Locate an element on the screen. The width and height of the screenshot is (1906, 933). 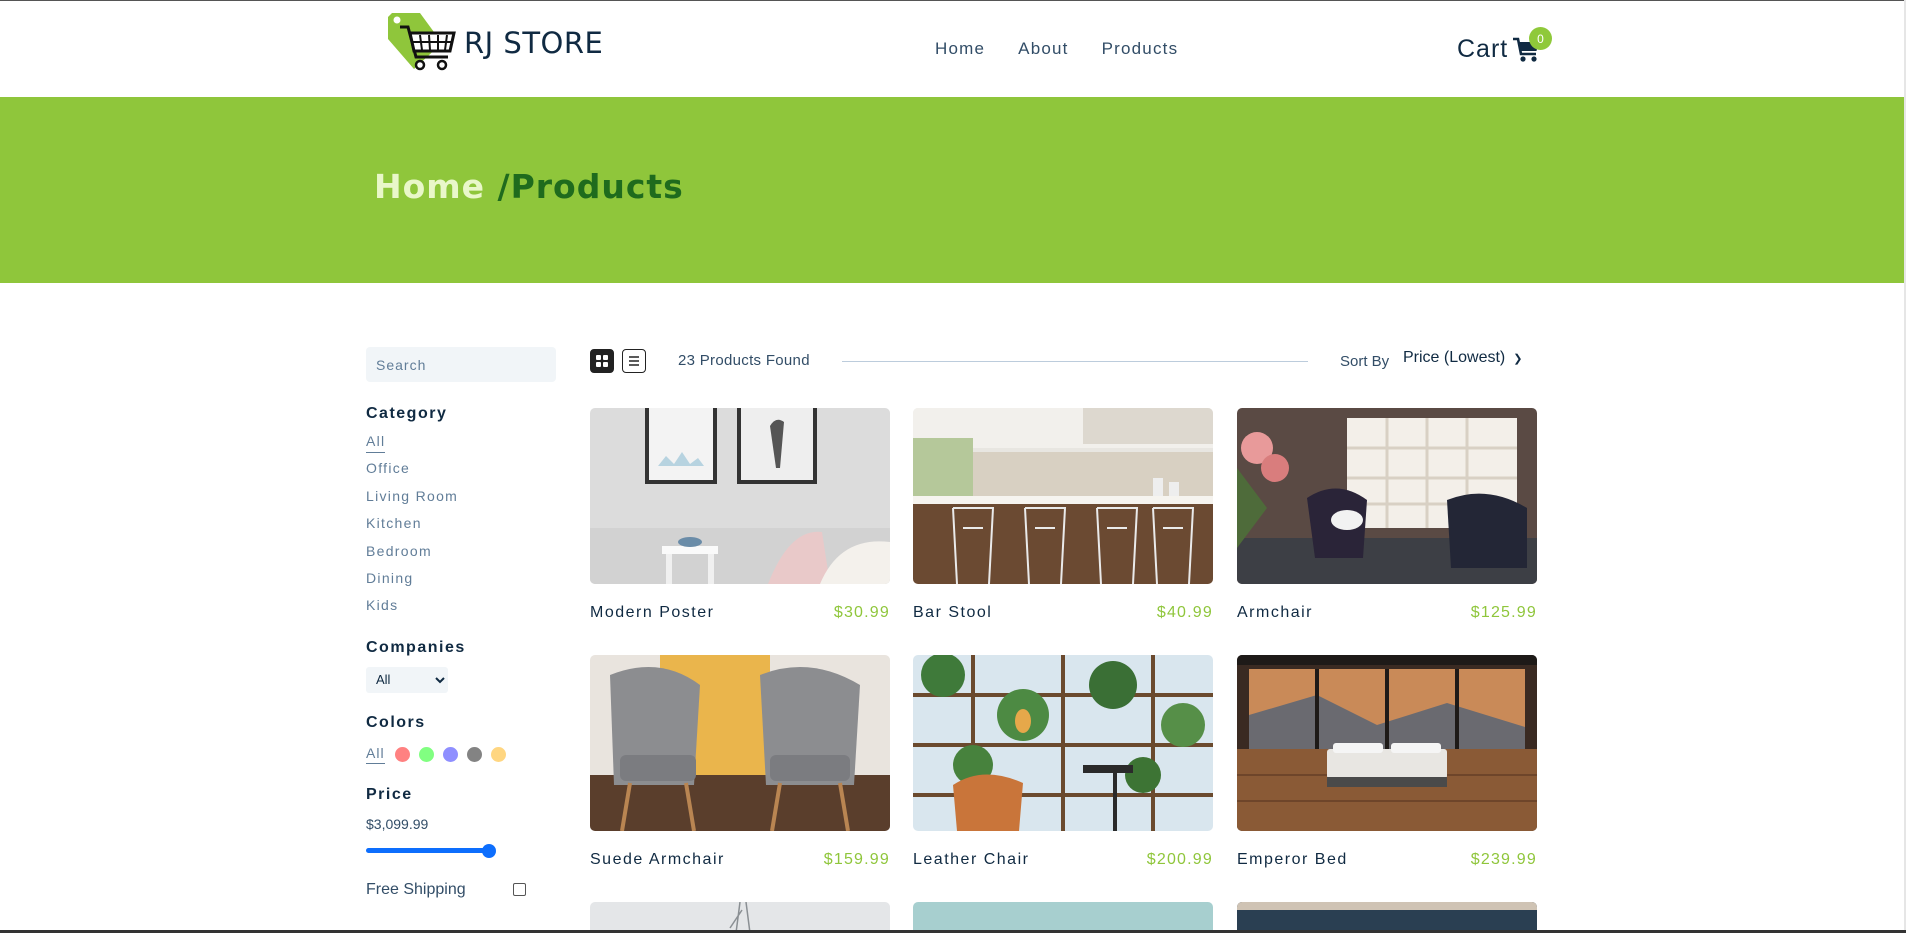
product-info: Armchair $125.99 is located at coordinates (1387, 613).